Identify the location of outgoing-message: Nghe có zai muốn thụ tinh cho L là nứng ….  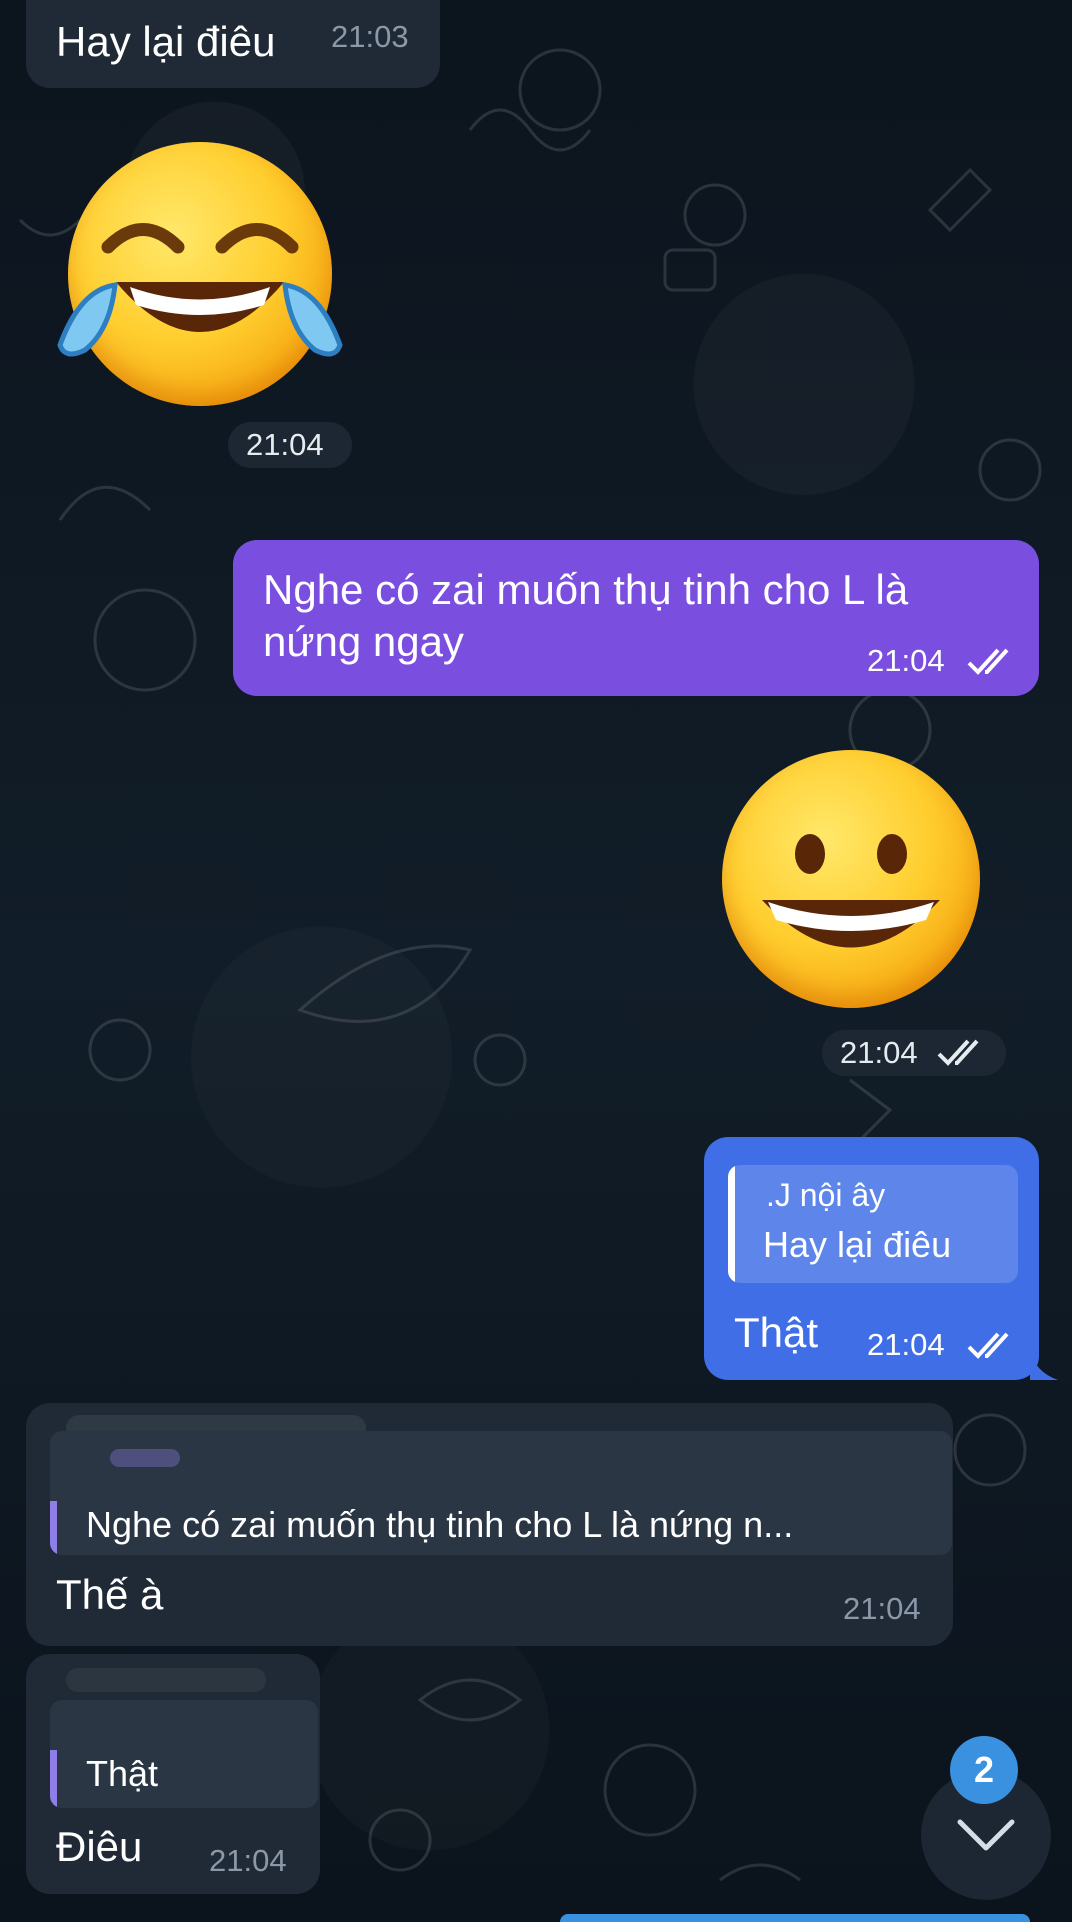
(636, 618).